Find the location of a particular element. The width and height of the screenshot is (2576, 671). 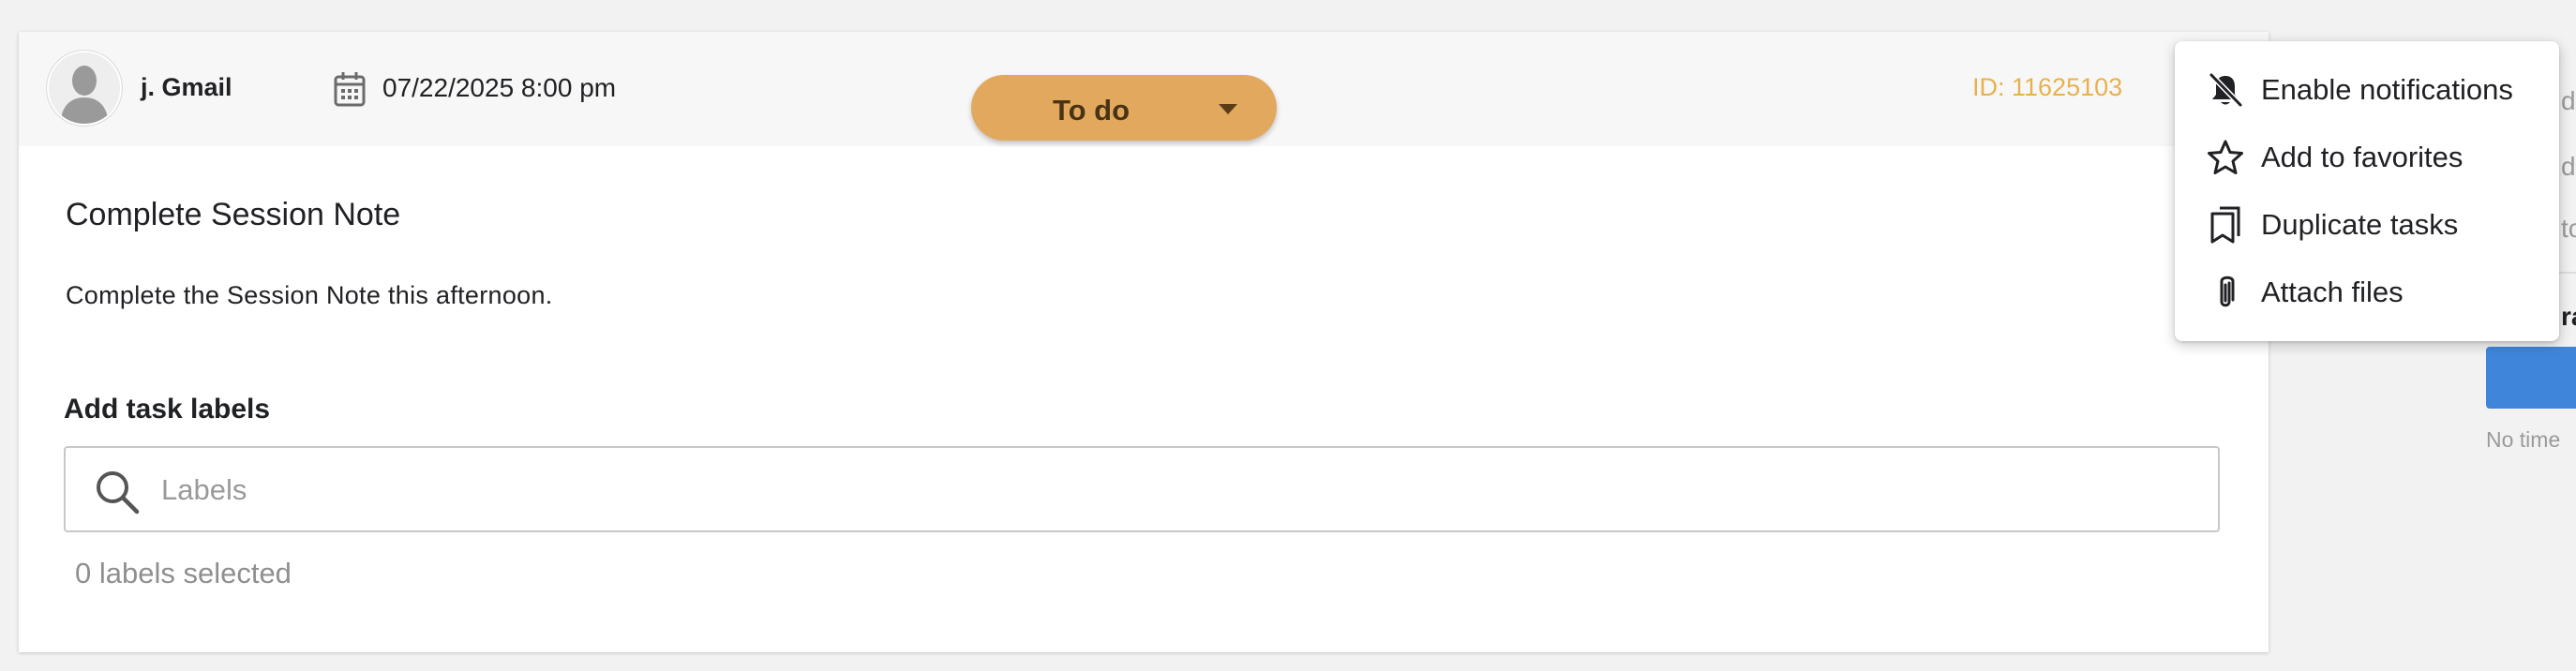

labels-search-box is located at coordinates (1142, 489).